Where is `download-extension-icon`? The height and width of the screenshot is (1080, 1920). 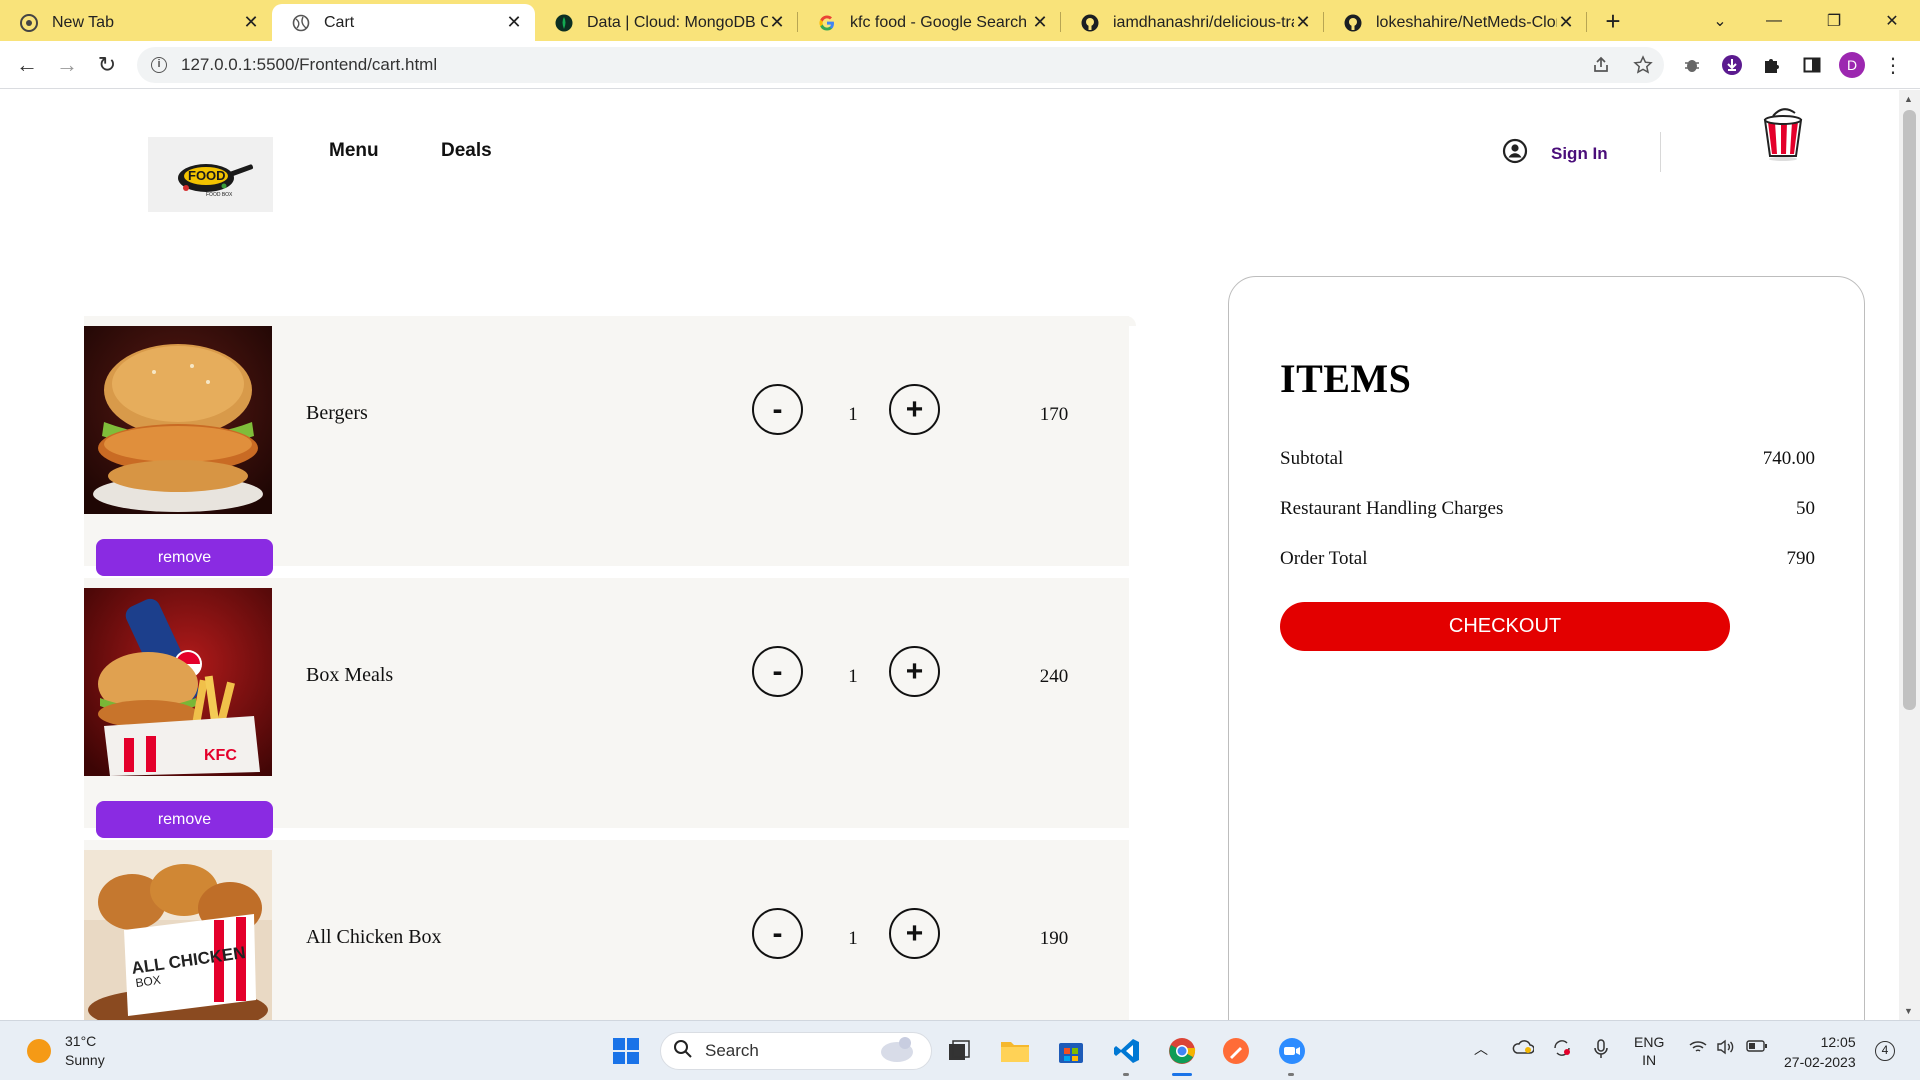
download-extension-icon is located at coordinates (1732, 65).